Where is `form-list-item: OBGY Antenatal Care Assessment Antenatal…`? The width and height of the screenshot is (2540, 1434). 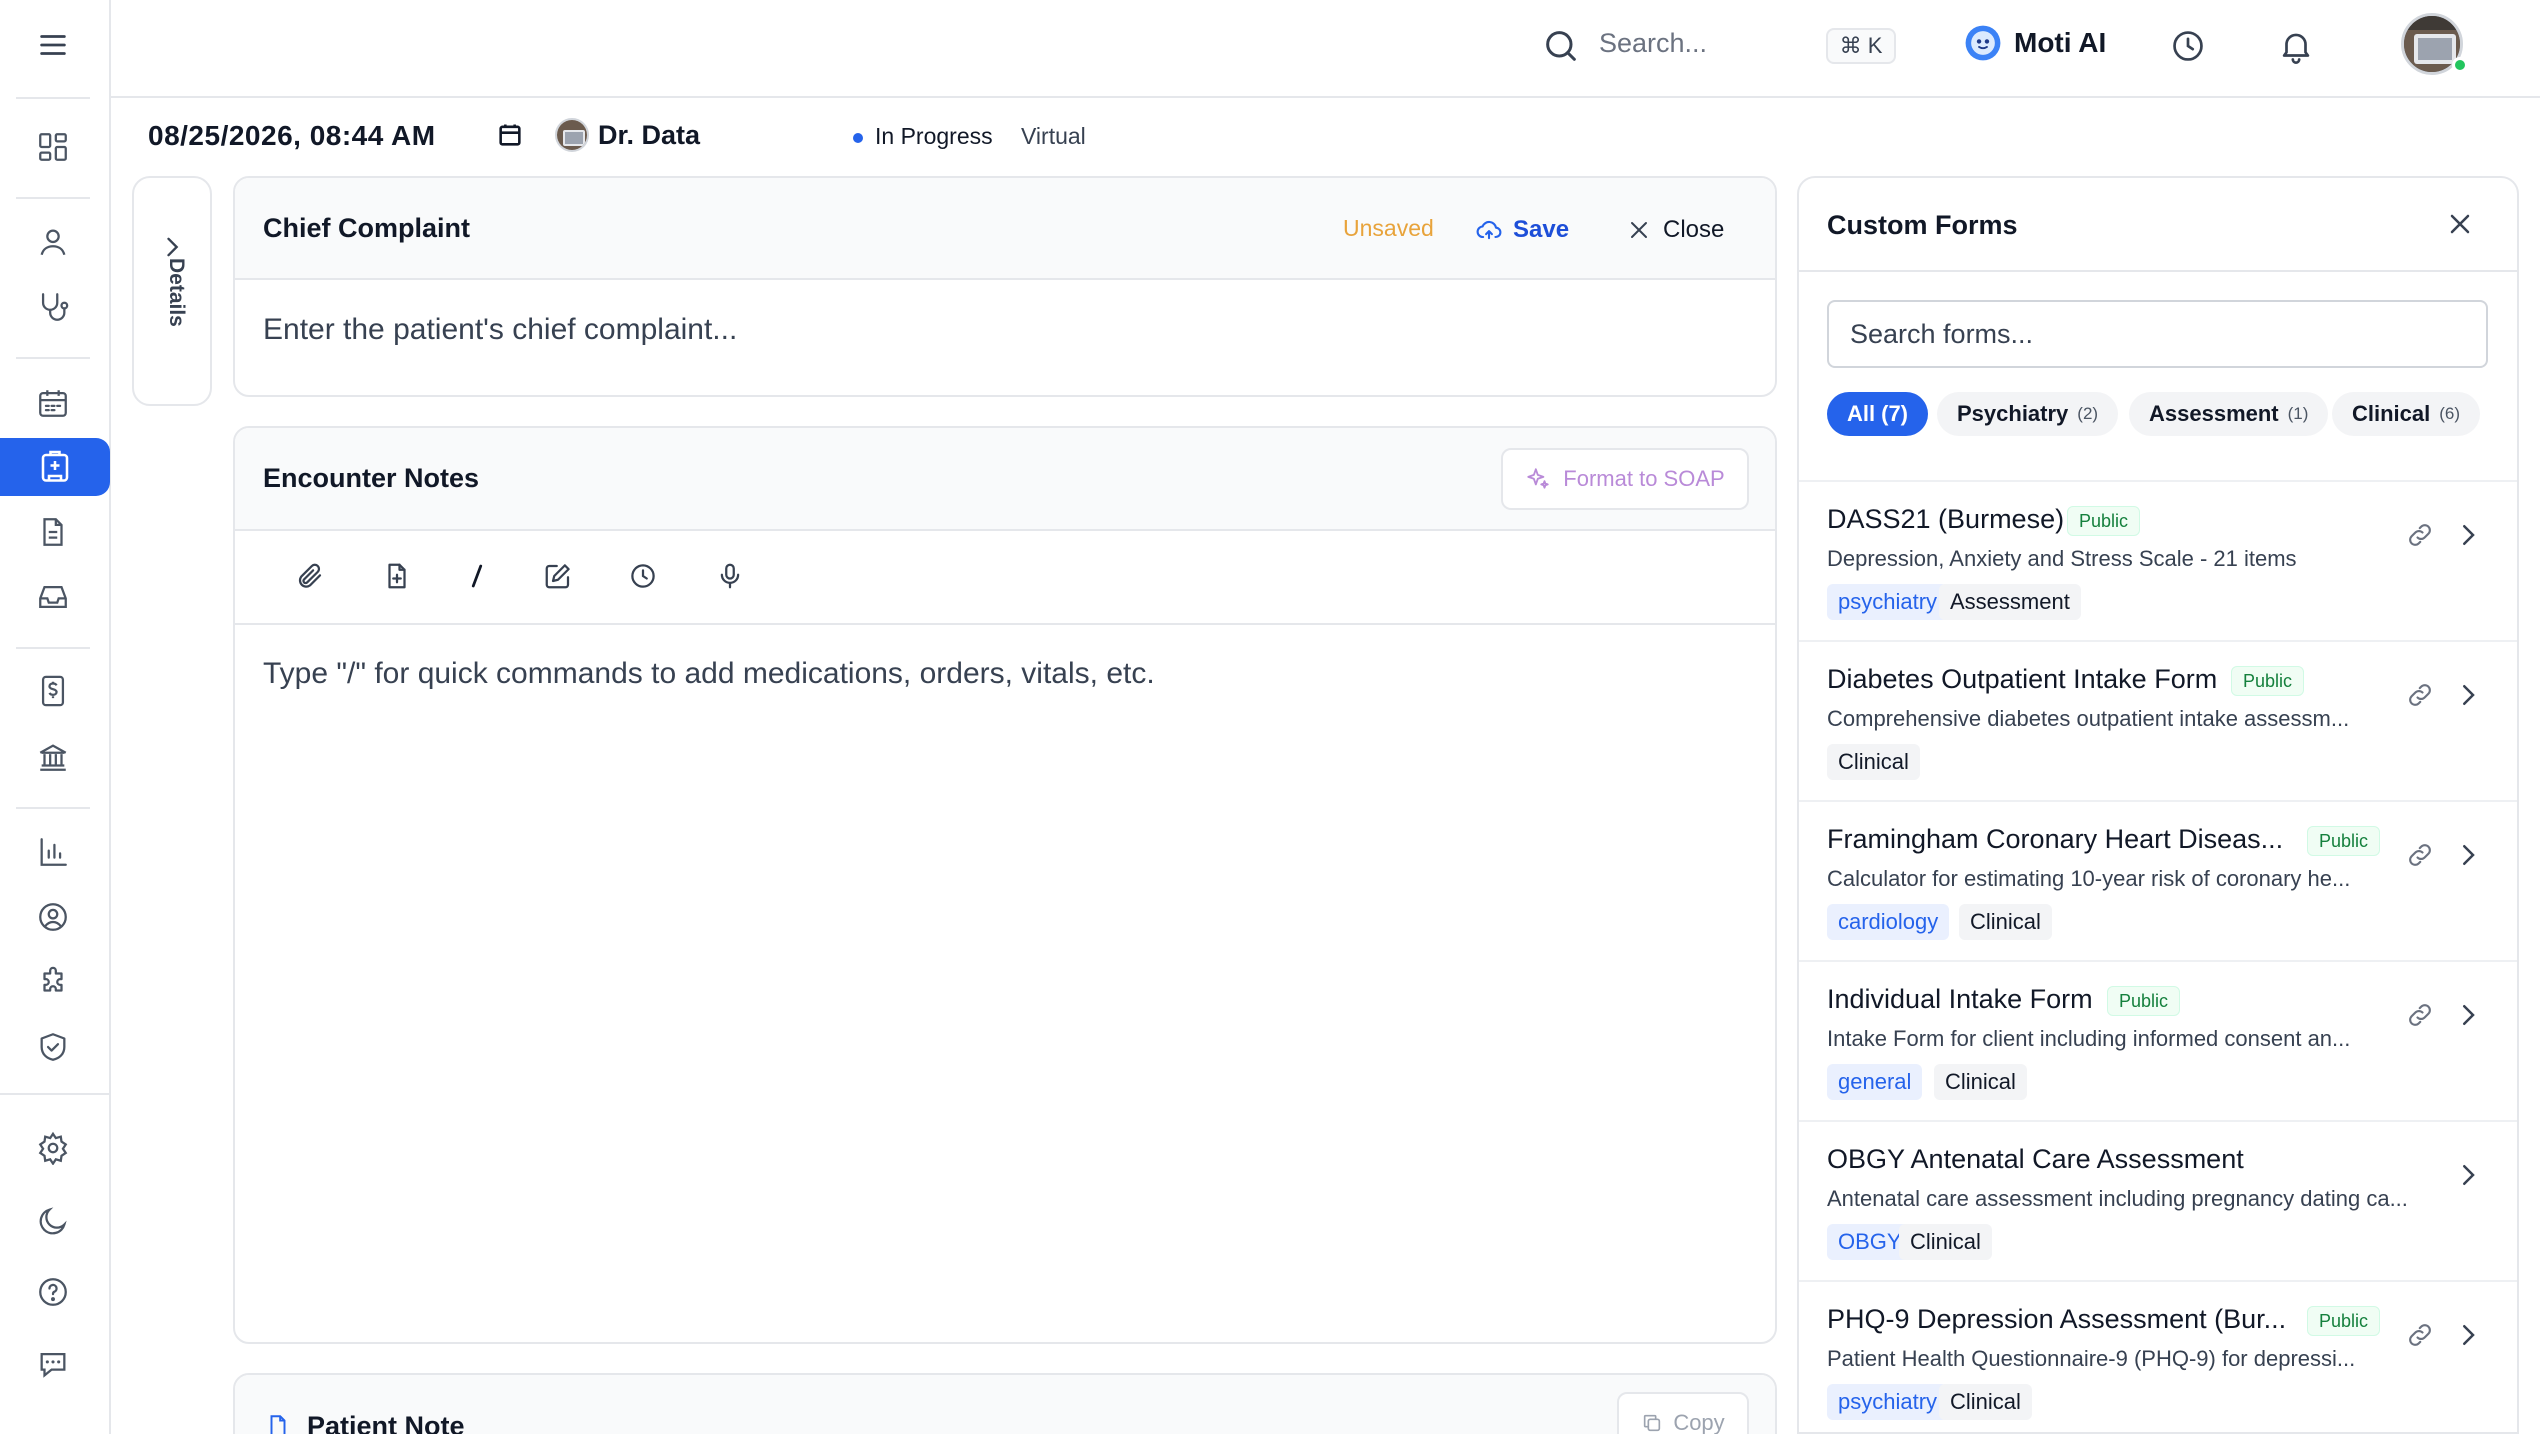 form-list-item: OBGY Antenatal Care Assessment Antenatal… is located at coordinates (2158, 1200).